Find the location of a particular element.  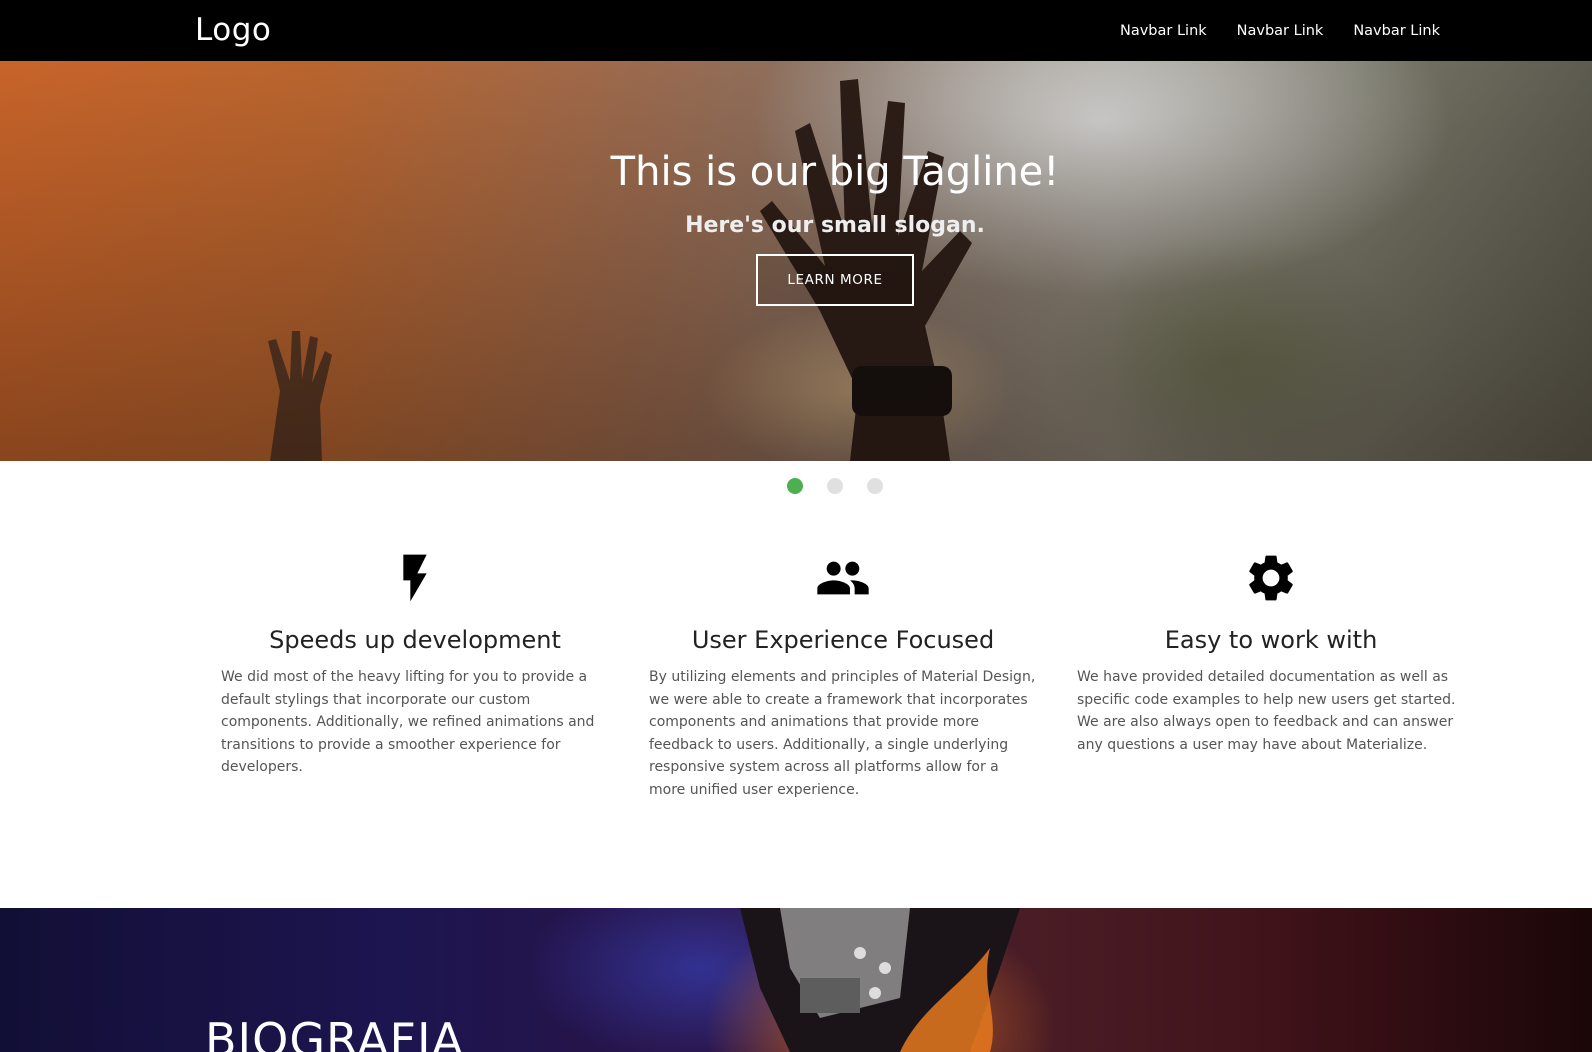

bio-parallax: BIOGRAFIA is located at coordinates (796, 980).